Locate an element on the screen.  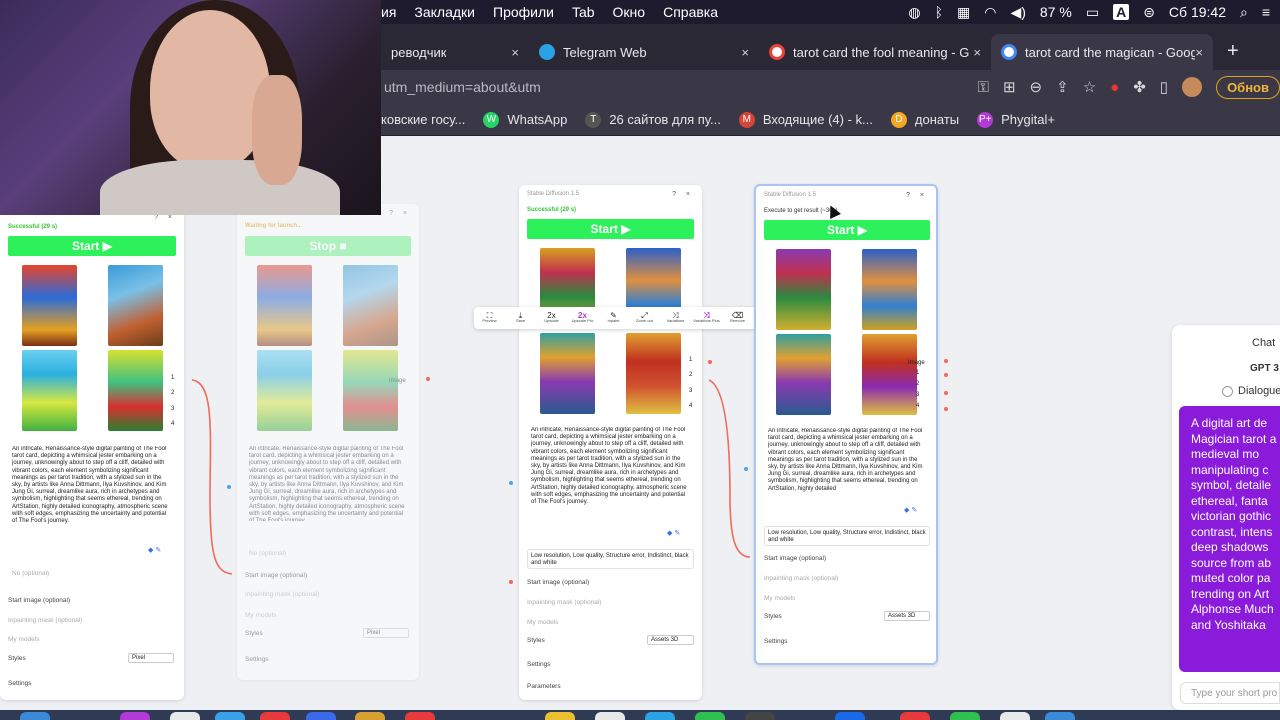
bookmark-whatsapp: W WhatsApp is located at coordinates (525, 119).